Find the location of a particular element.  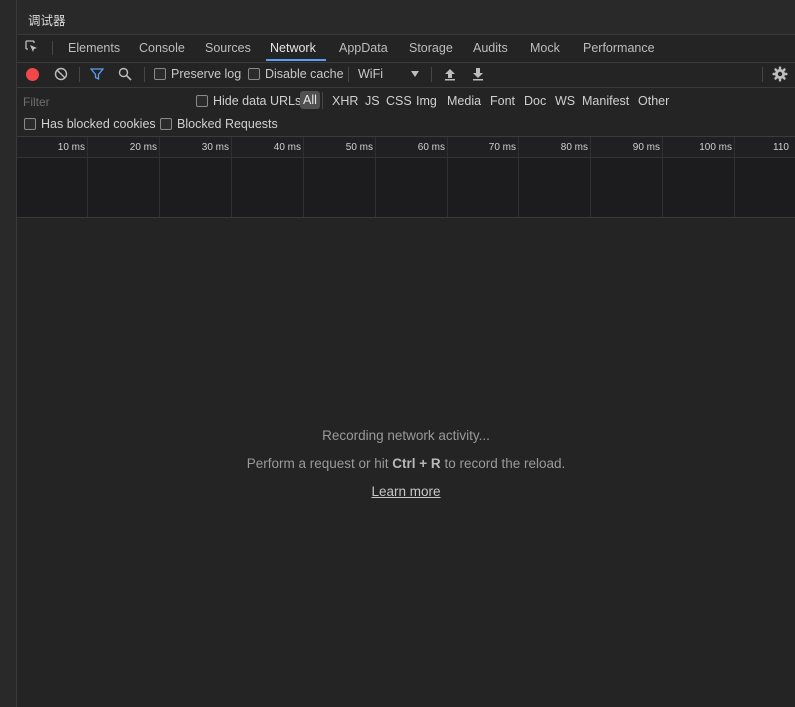

export-har-icon is located at coordinates (478, 74).